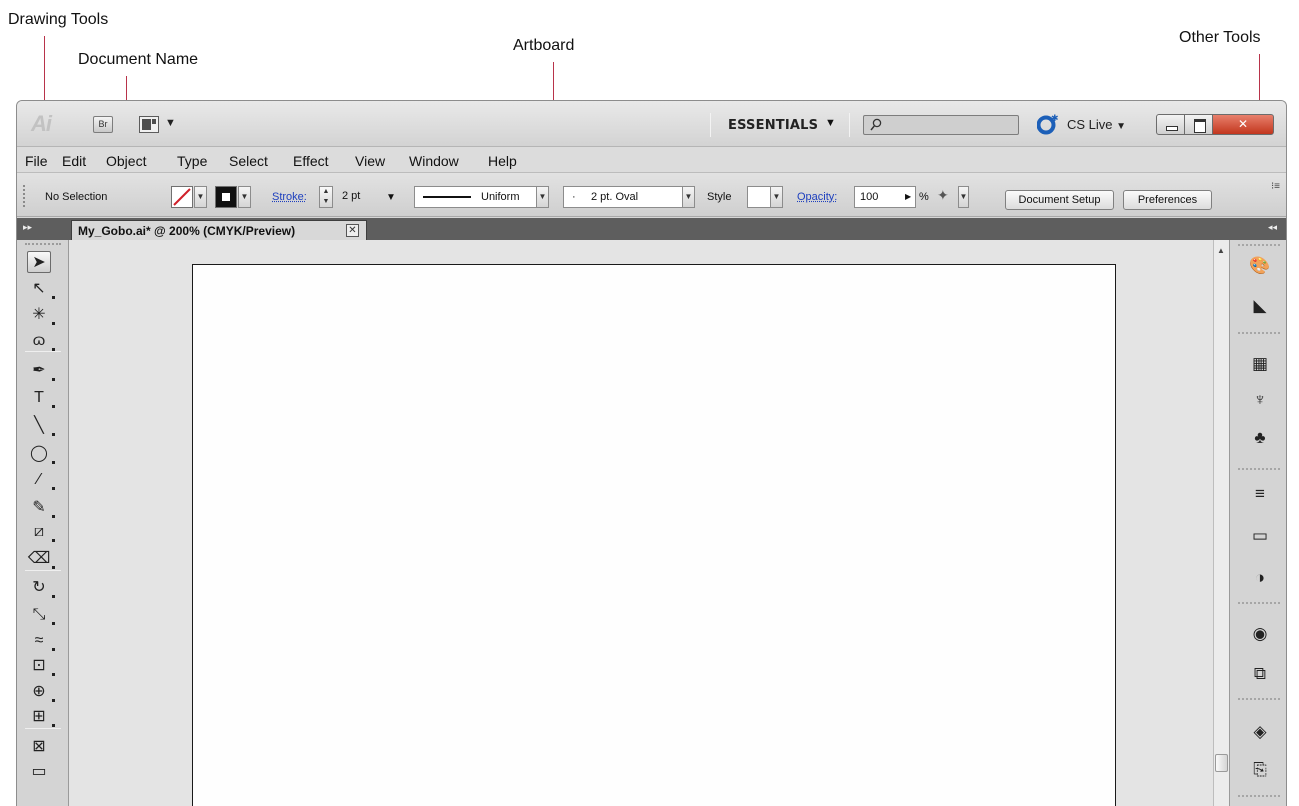 The image size is (1299, 806). What do you see at coordinates (41, 371) in the screenshot?
I see `pen-tool-icon: ✒` at bounding box center [41, 371].